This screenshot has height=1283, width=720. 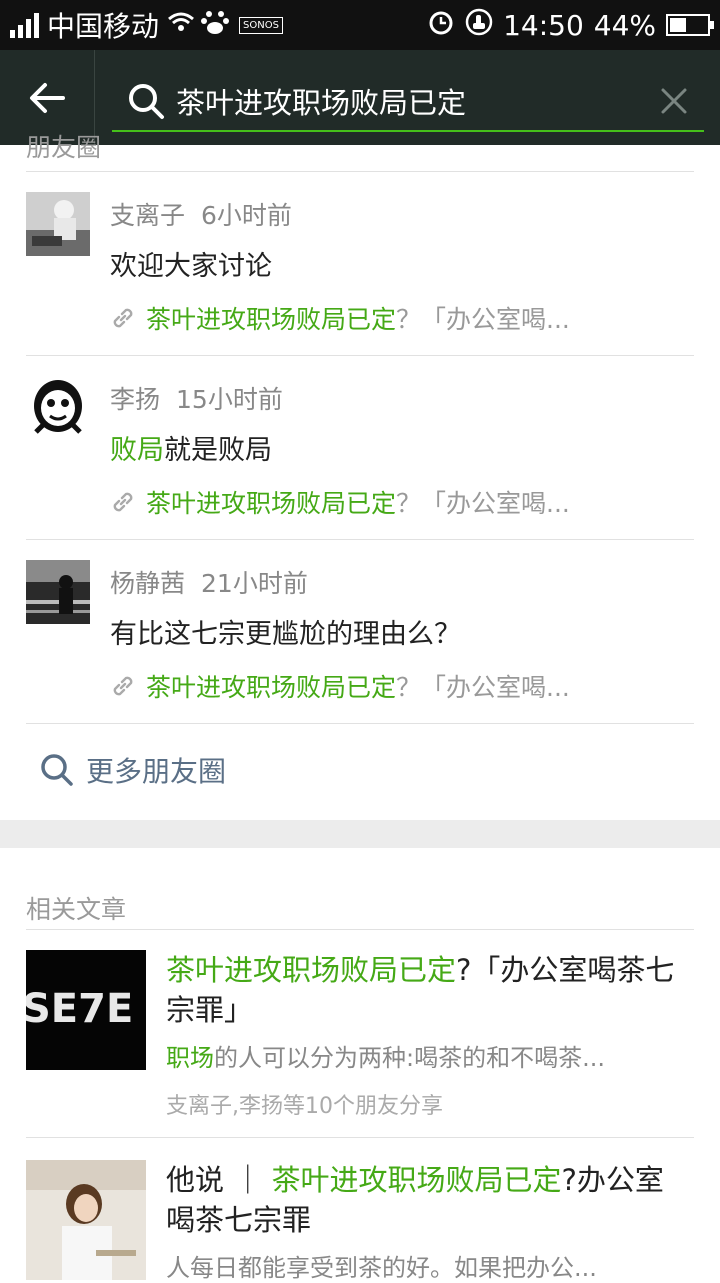 I want to click on post-time: 15小时前, so click(x=229, y=399).